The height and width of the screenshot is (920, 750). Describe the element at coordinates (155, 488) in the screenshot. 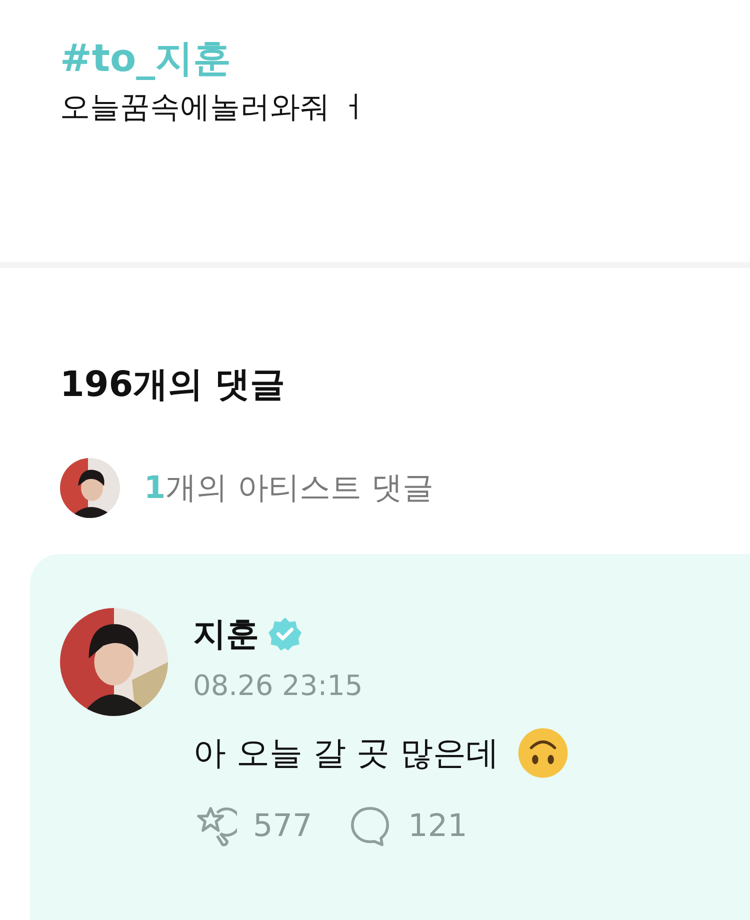

I see `artist-comment-count: 1` at that location.